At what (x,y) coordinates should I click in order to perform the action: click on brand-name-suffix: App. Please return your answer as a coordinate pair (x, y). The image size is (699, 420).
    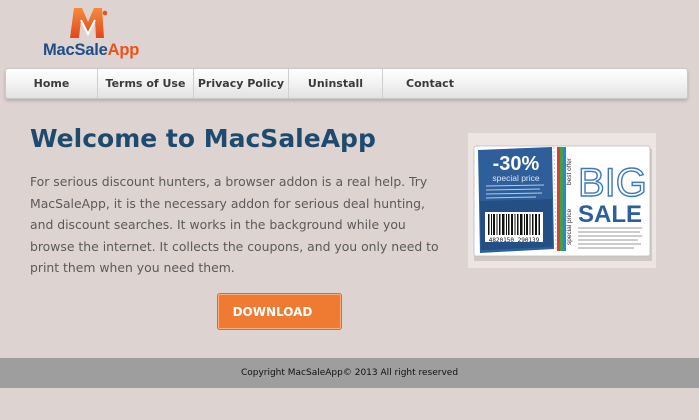
    Looking at the image, I should click on (123, 50).